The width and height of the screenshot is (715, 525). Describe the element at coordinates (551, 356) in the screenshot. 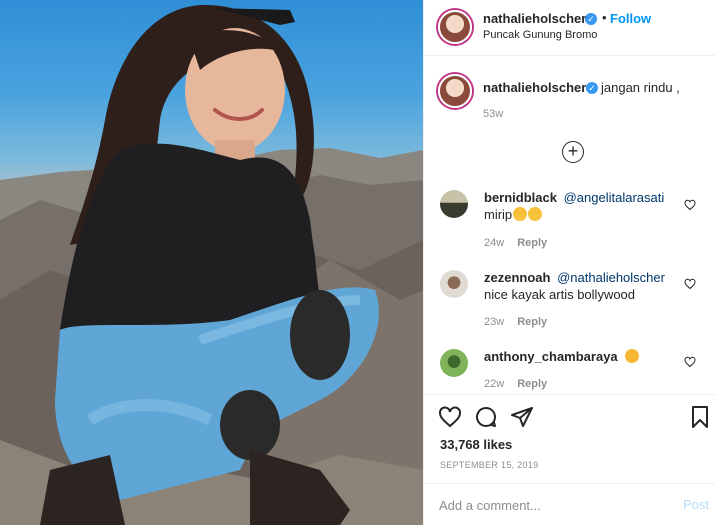

I see `commenter-username: anthony_chambaraya` at that location.